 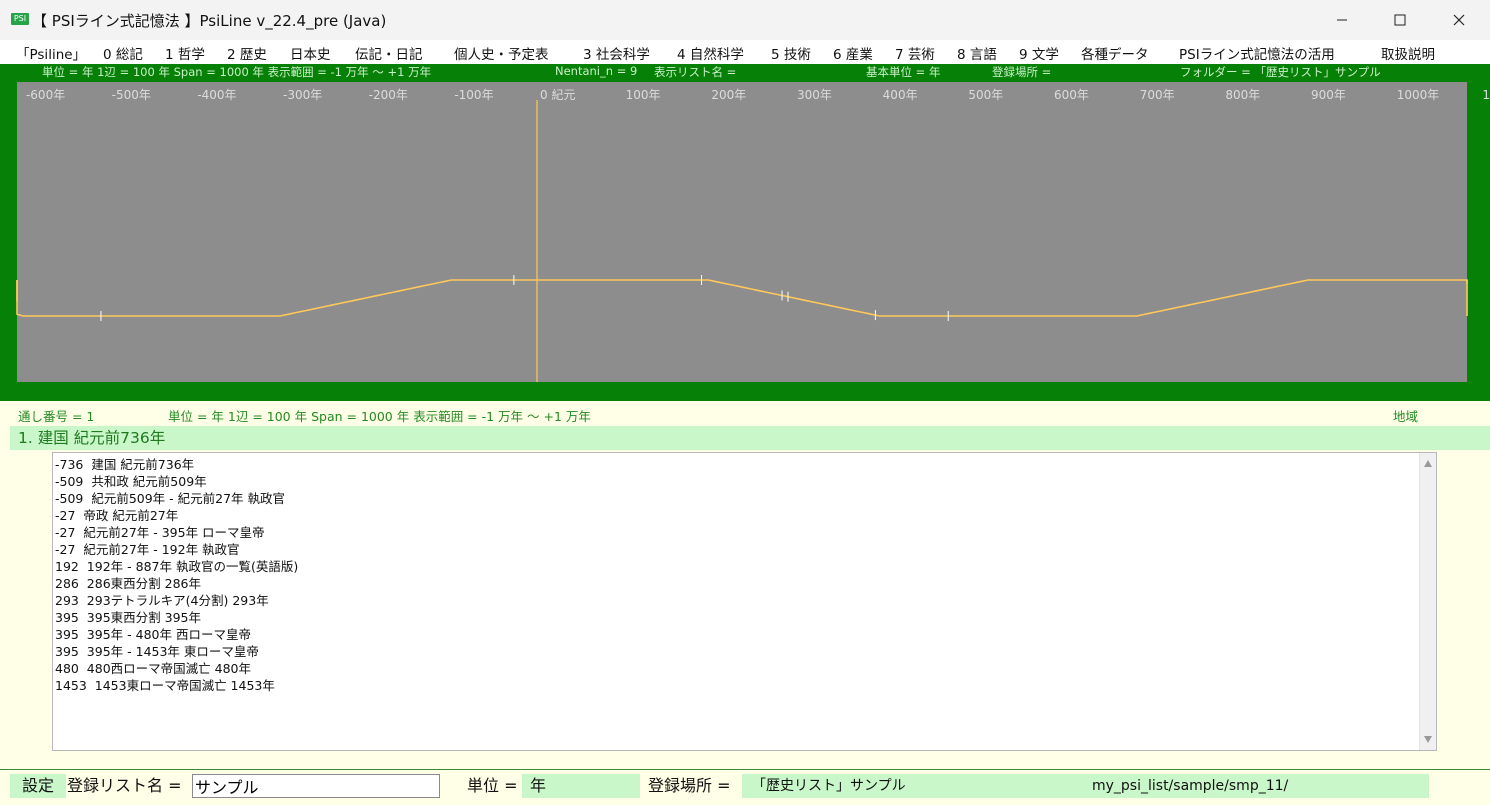 What do you see at coordinates (501, 53) in the screenshot?
I see `menu-personal-history: 個人史・予定表` at bounding box center [501, 53].